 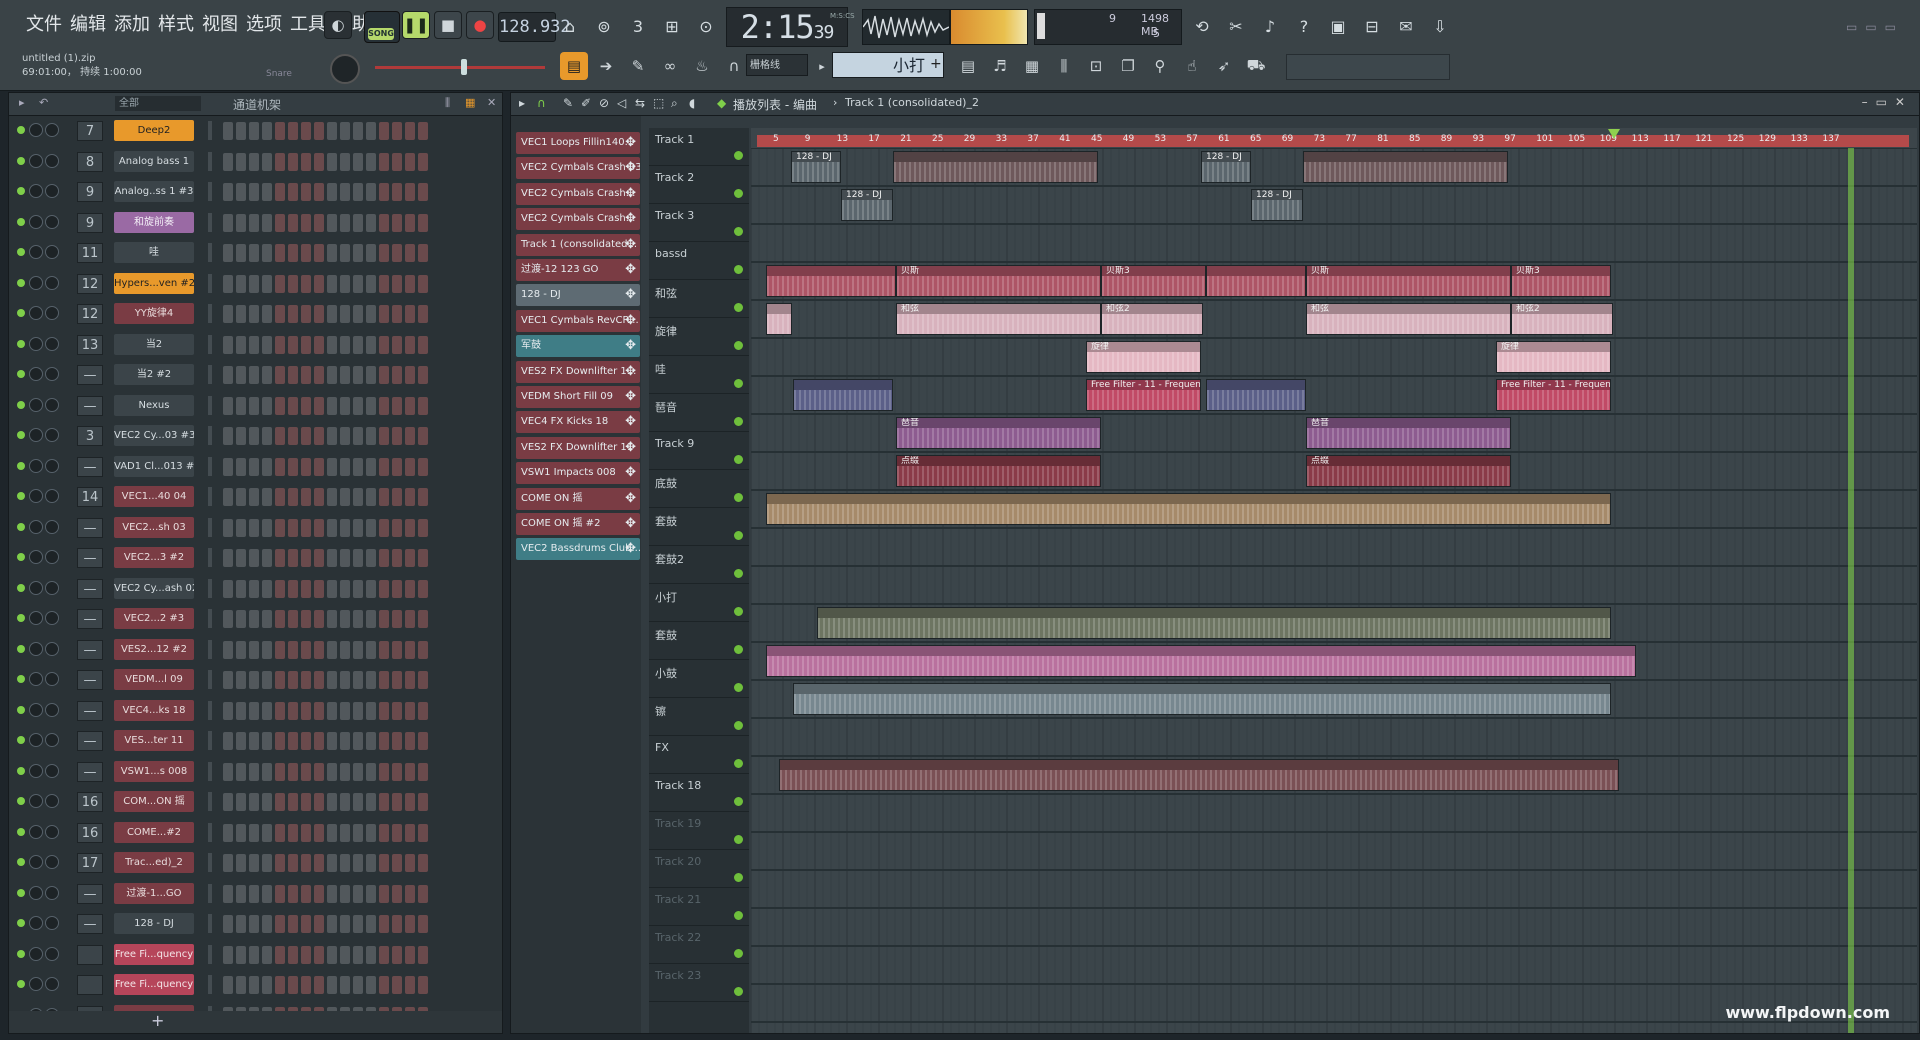 What do you see at coordinates (154, 527) in the screenshot?
I see `channel-name-button: VEC2...sh 03` at bounding box center [154, 527].